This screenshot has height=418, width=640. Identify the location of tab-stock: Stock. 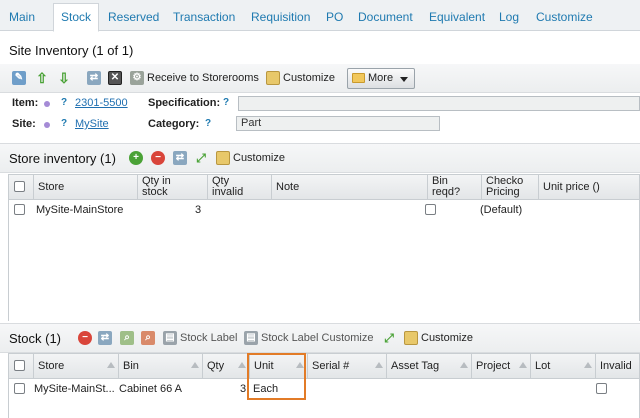
(76, 17).